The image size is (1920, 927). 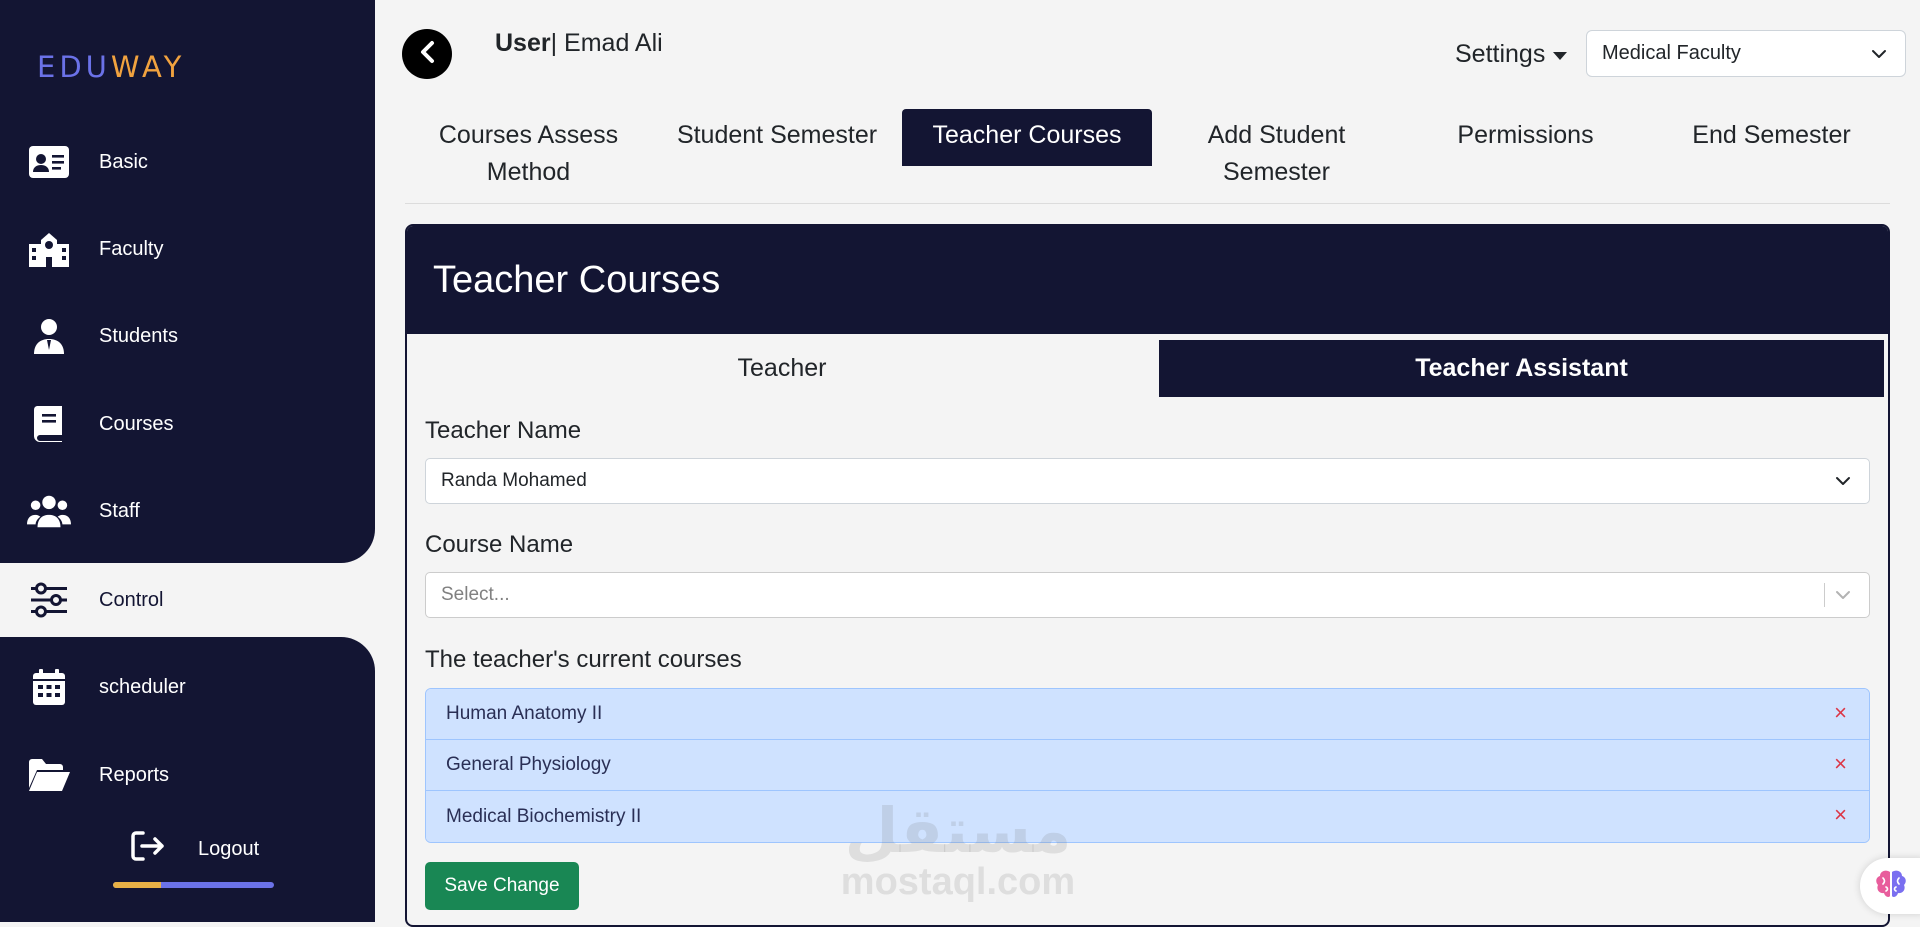 What do you see at coordinates (1147, 481) in the screenshot?
I see `teacher-name-select: Randa Mohamed` at bounding box center [1147, 481].